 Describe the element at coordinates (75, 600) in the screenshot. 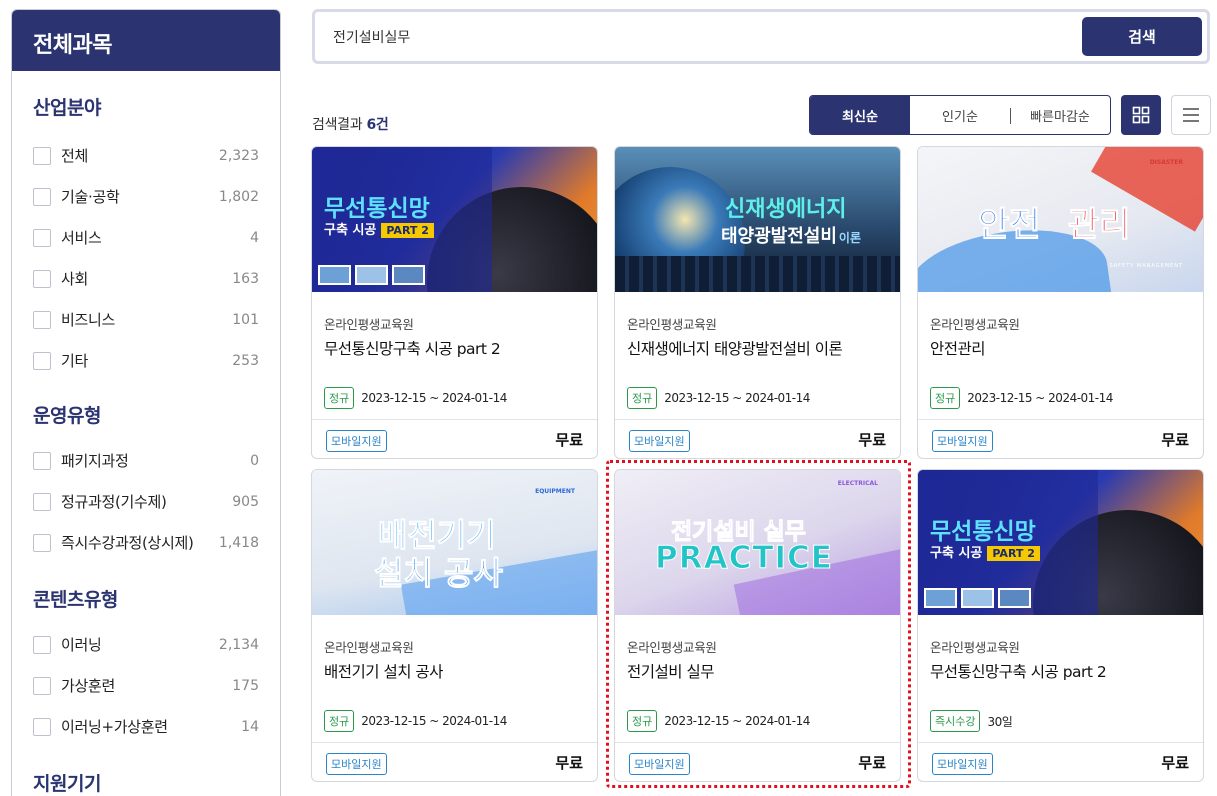

I see `group-title-content: 콘텐츠유형` at that location.